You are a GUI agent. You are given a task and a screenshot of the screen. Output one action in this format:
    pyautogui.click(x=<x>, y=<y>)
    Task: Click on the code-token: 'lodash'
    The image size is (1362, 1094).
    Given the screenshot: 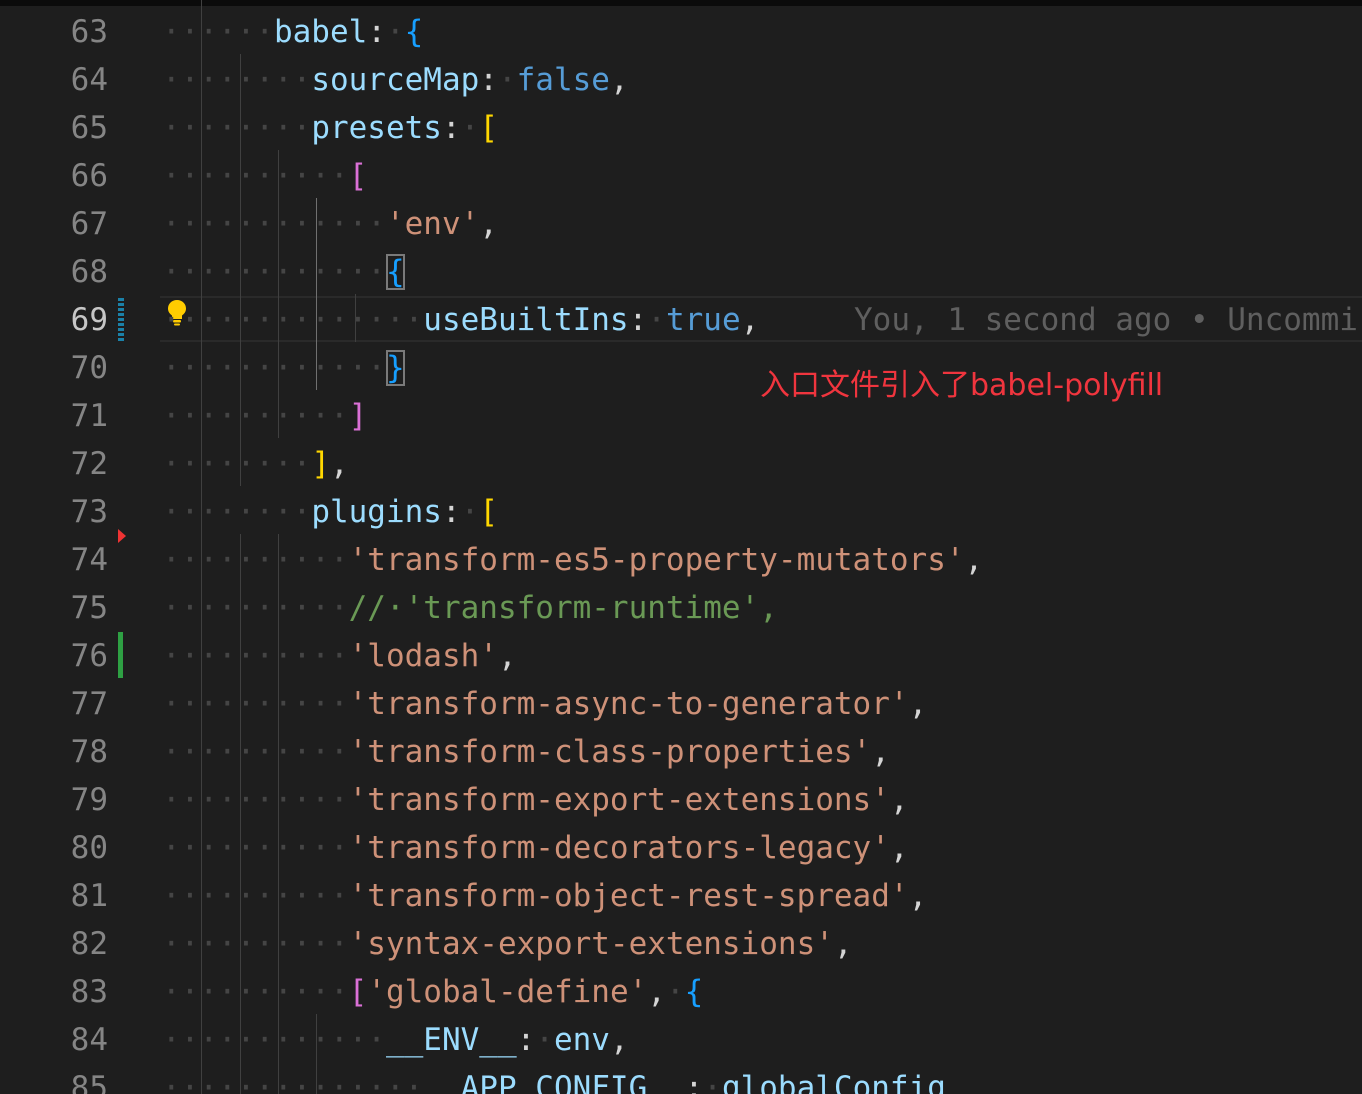 What is the action you would take?
    pyautogui.click(x=423, y=656)
    